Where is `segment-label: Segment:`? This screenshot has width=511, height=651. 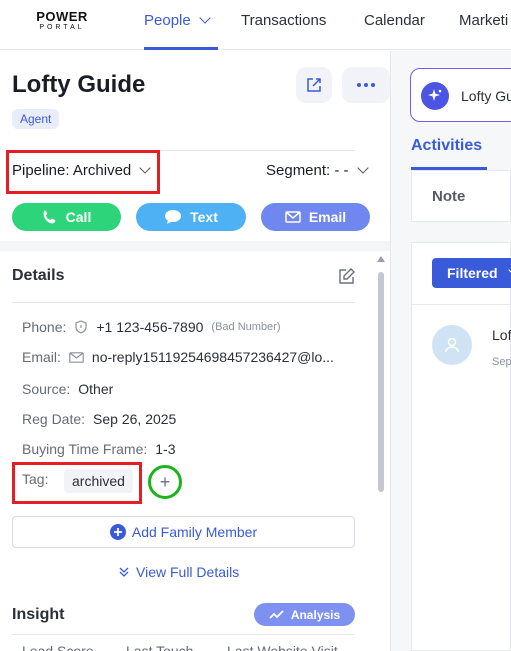
segment-label: Segment: is located at coordinates (298, 170).